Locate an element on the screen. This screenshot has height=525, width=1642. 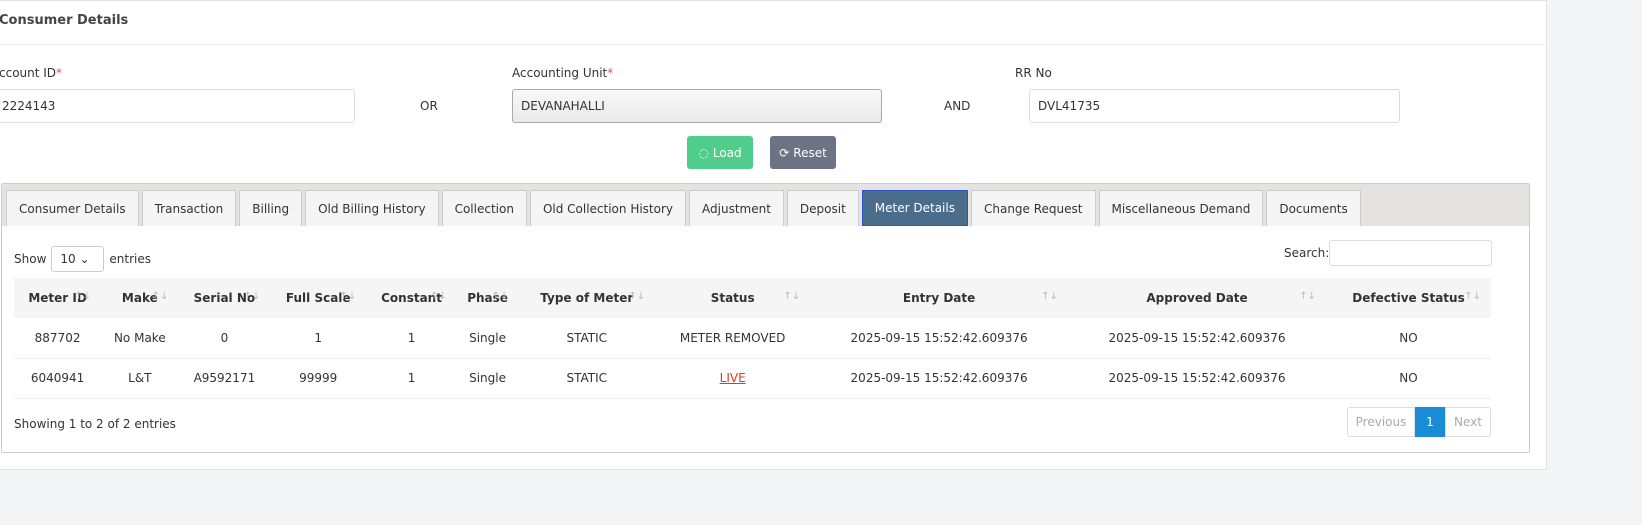
page-gutter is located at coordinates (1594, 262).